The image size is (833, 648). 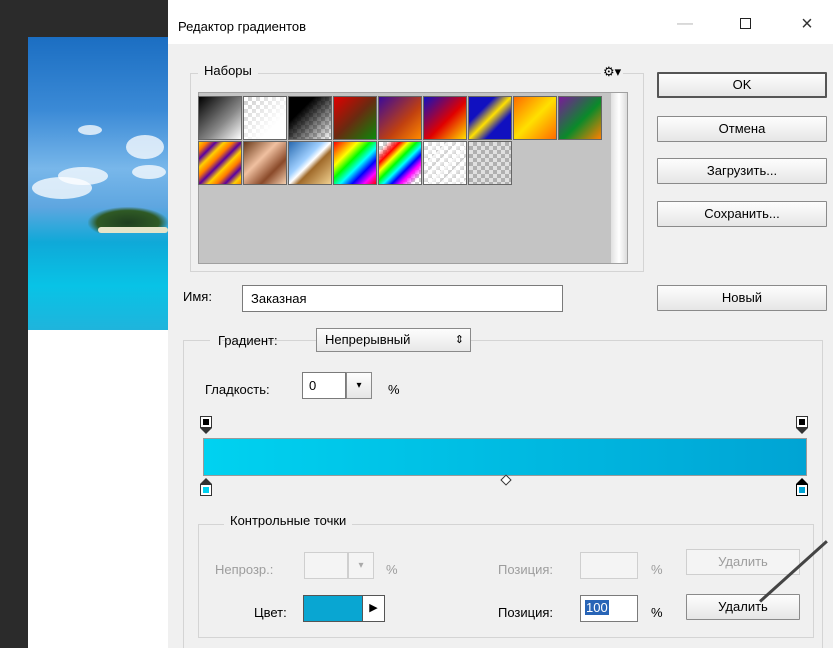 I want to click on smoothness-input: 0, so click(x=324, y=385).